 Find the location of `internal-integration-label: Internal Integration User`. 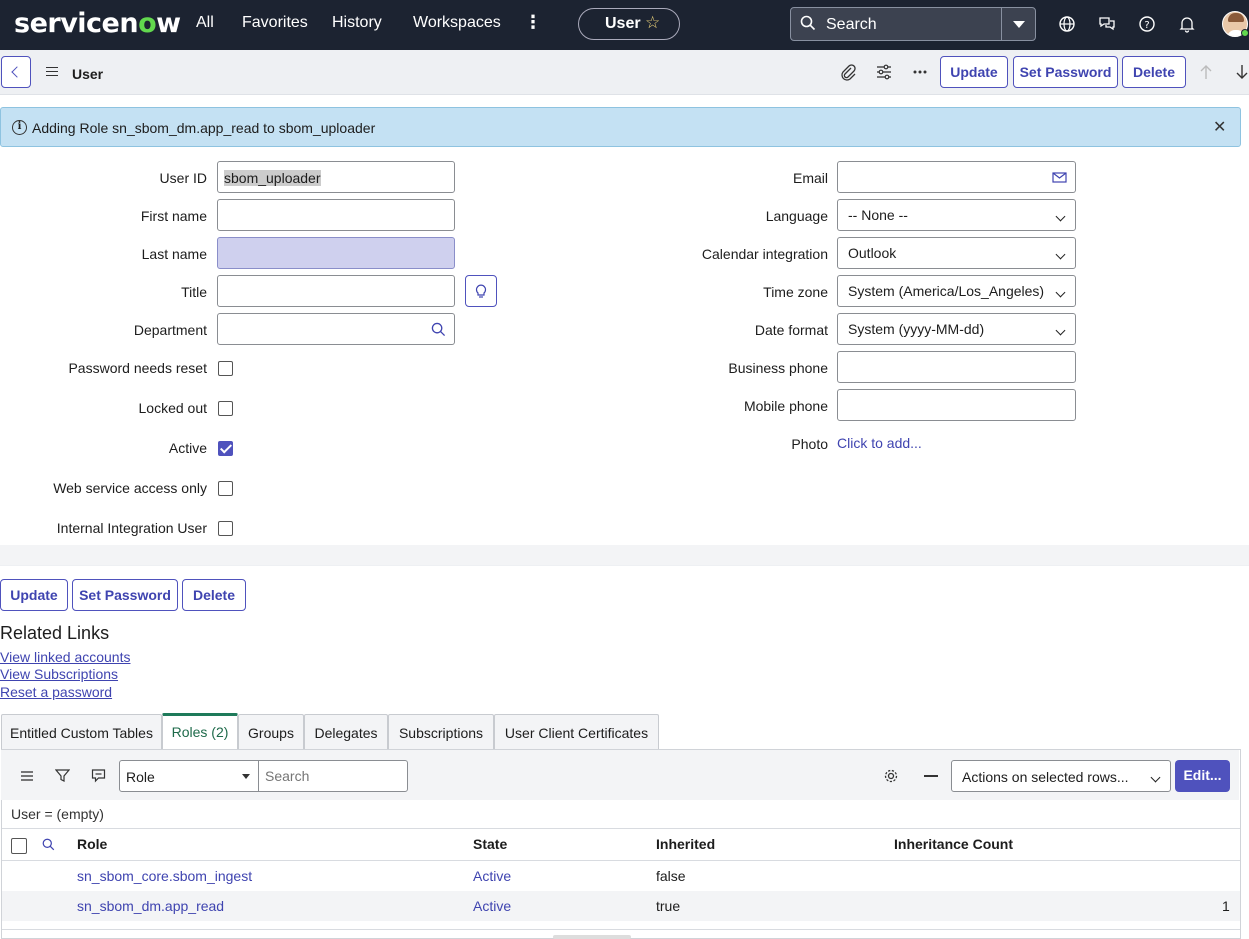

internal-integration-label: Internal Integration User is located at coordinates (131, 528).